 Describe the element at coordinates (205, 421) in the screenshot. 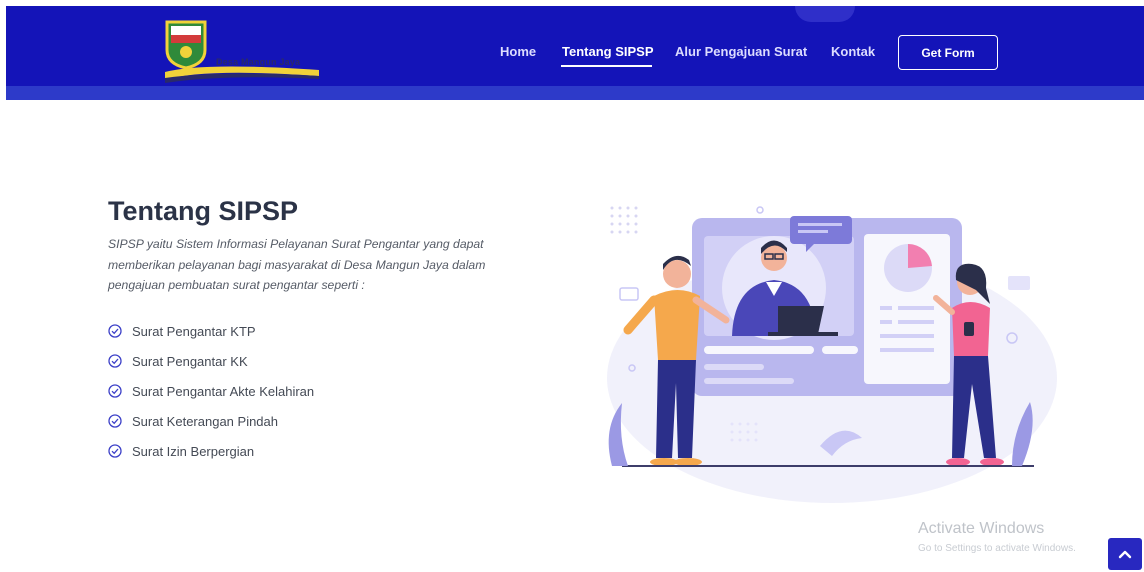

I see `list-item-label: Surat Keterangan Pindah` at that location.